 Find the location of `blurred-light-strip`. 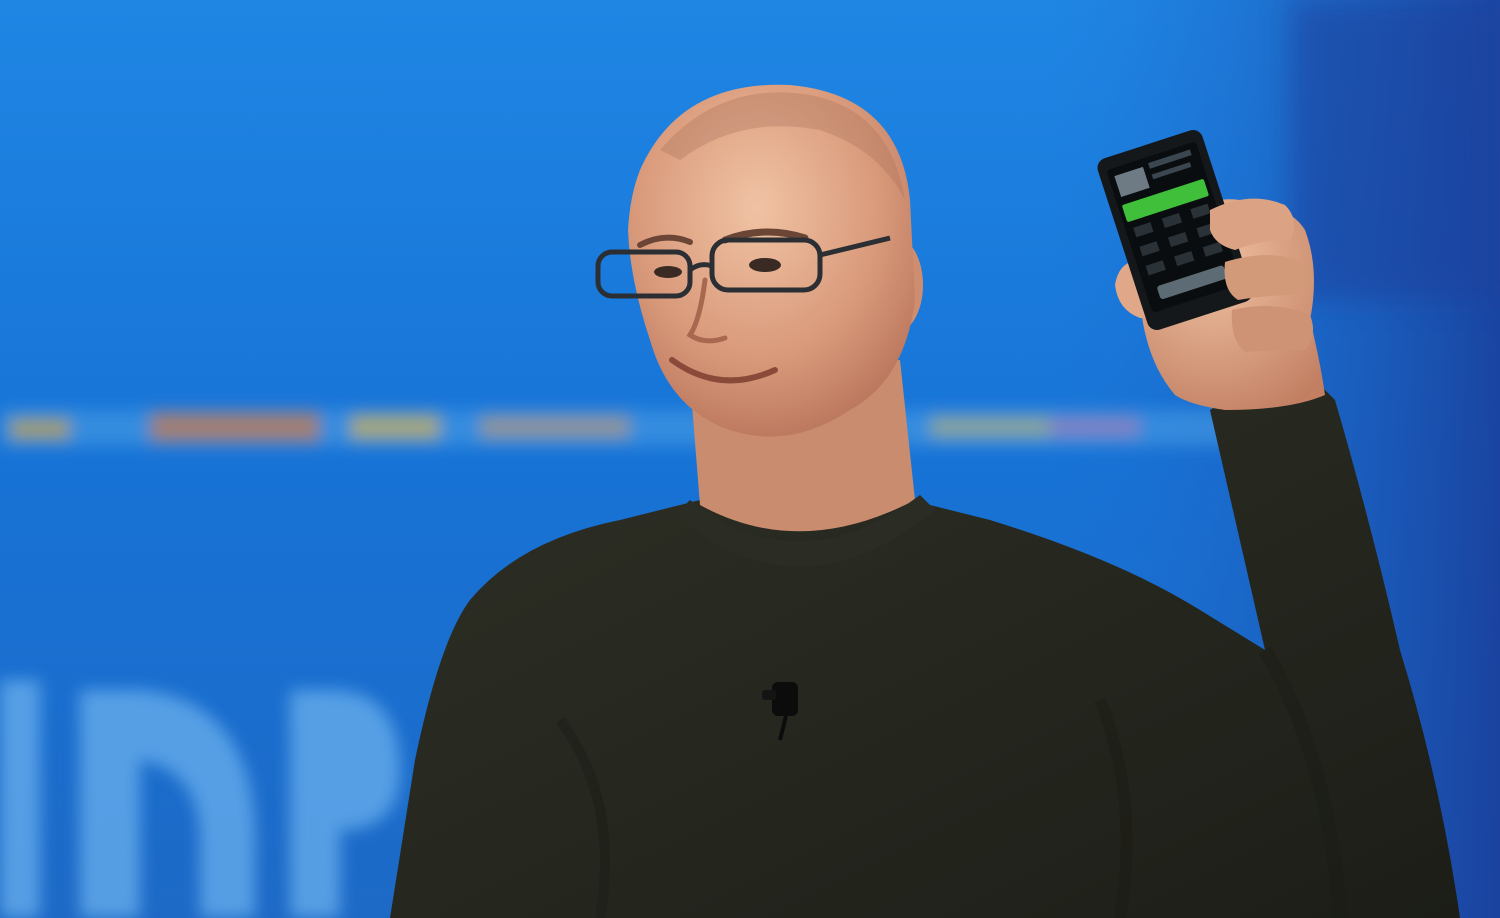

blurred-light-strip is located at coordinates (650, 428).